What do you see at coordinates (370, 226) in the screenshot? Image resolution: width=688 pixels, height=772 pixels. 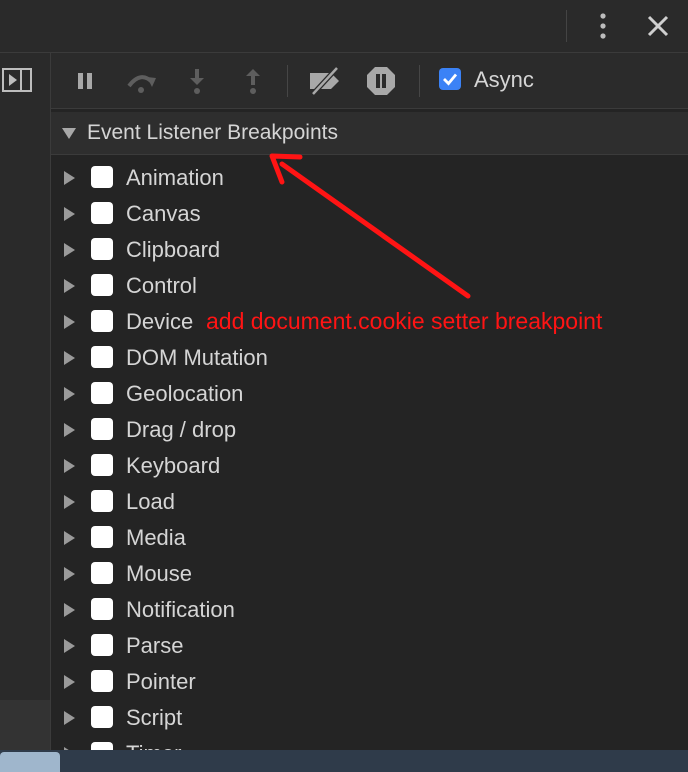 I see `annotation-arrow` at bounding box center [370, 226].